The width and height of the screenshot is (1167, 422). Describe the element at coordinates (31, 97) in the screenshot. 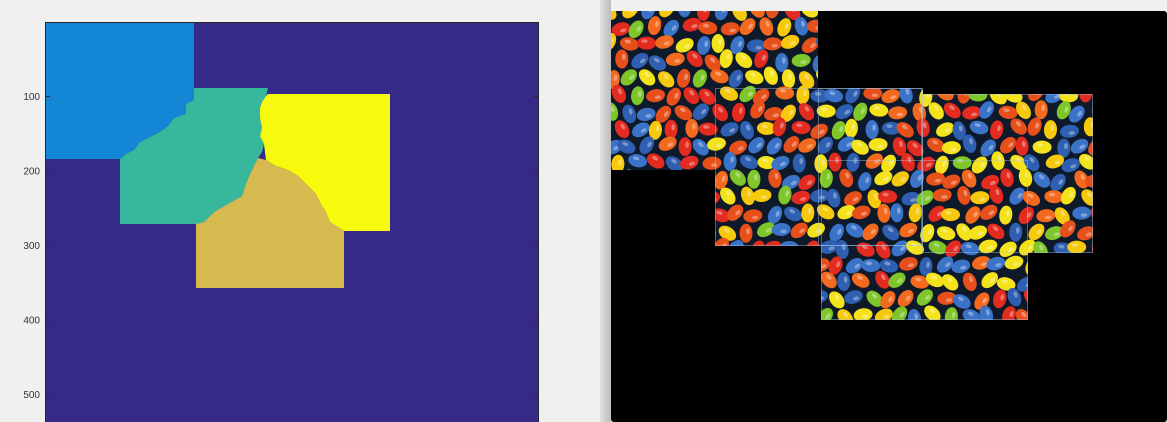

I see `y-tick-label: 100` at that location.